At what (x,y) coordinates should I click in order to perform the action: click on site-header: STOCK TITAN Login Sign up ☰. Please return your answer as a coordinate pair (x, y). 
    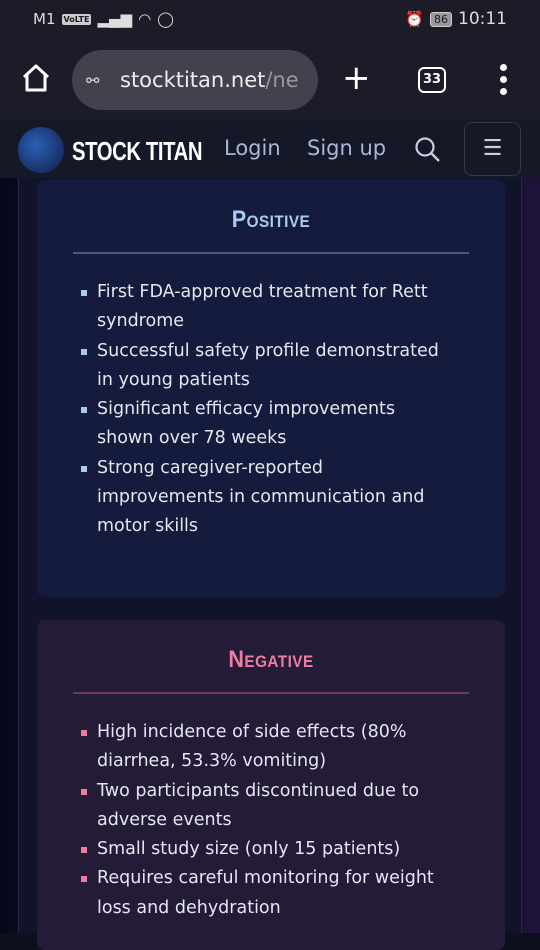
    Looking at the image, I should click on (270, 149).